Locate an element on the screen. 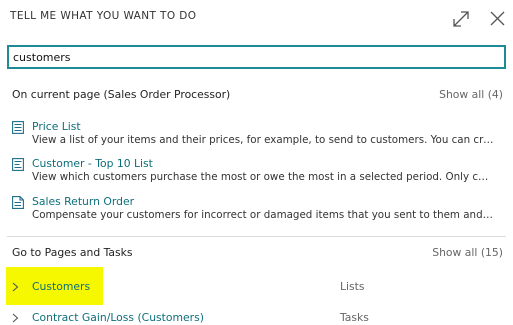 The image size is (513, 325). show-all-current-page-link: Show all (4) is located at coordinates (471, 94).